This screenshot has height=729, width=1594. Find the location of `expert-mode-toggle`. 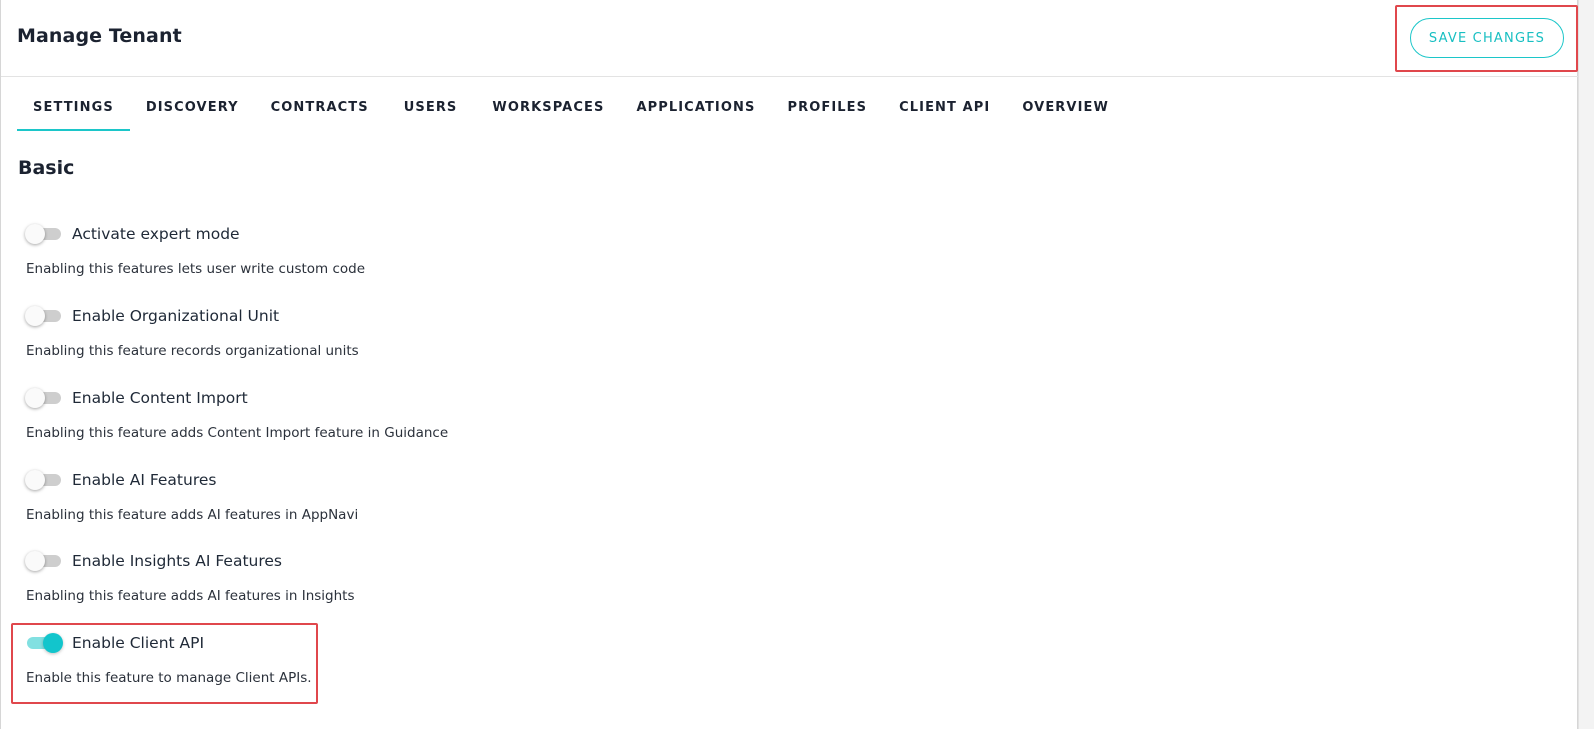

expert-mode-toggle is located at coordinates (43, 234).